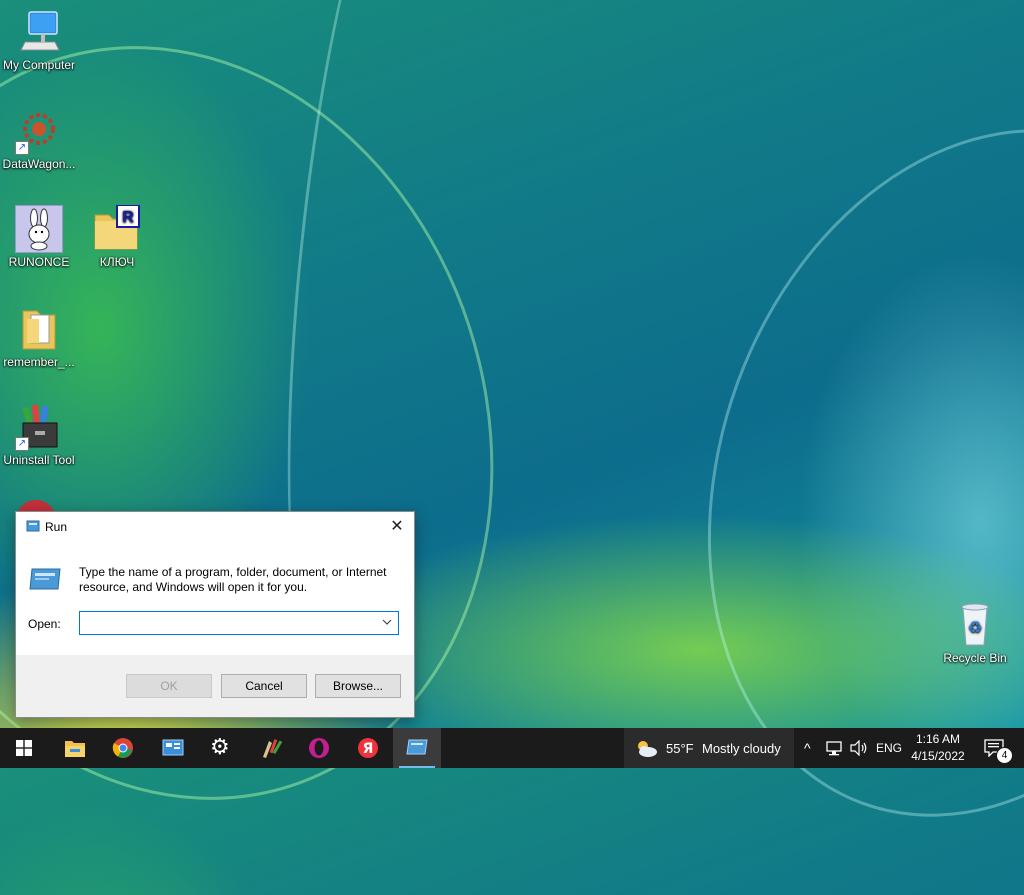 The height and width of the screenshot is (895, 1024). I want to click on windows-logo-icon, so click(24, 748).